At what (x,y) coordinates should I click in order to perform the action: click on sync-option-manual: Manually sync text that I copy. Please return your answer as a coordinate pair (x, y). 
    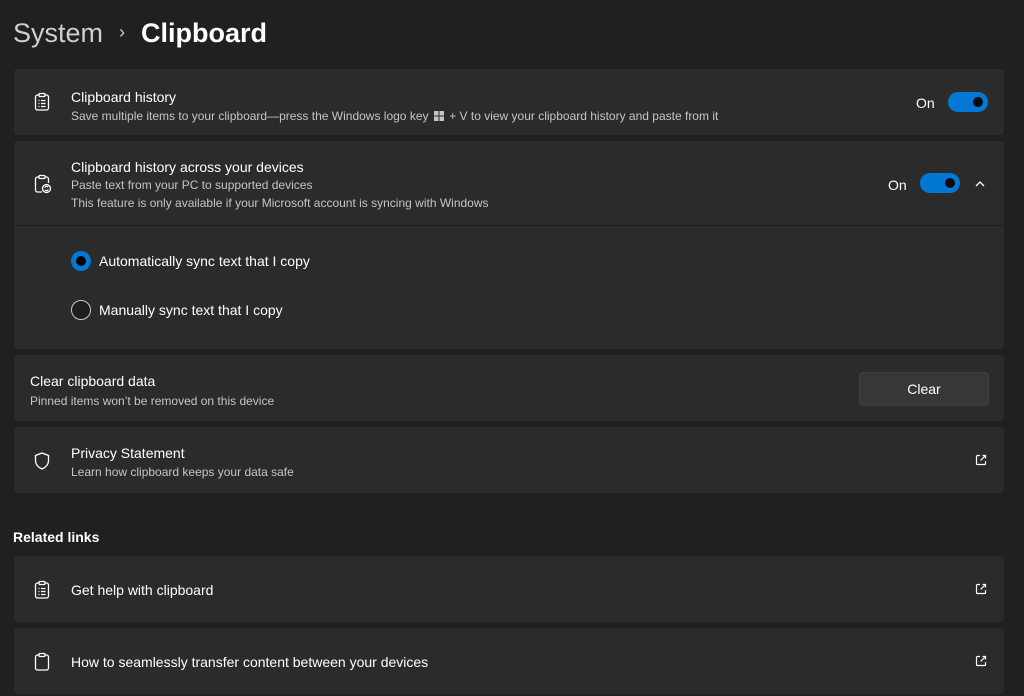
    Looking at the image, I should click on (177, 310).